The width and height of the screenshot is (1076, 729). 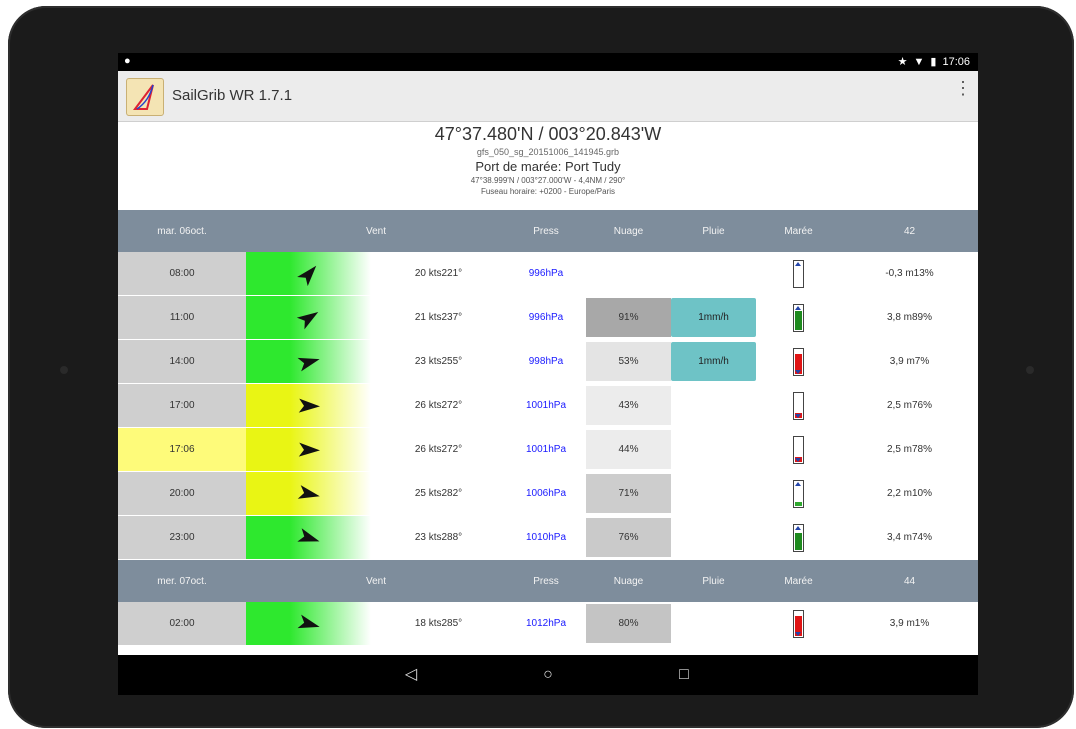 I want to click on right-sensor, so click(x=1030, y=370).